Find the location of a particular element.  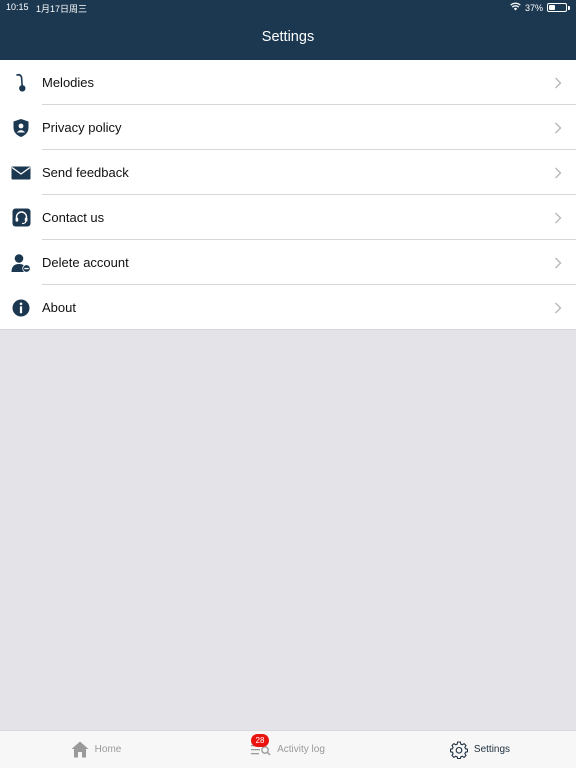

envelope-icon is located at coordinates (21, 172).